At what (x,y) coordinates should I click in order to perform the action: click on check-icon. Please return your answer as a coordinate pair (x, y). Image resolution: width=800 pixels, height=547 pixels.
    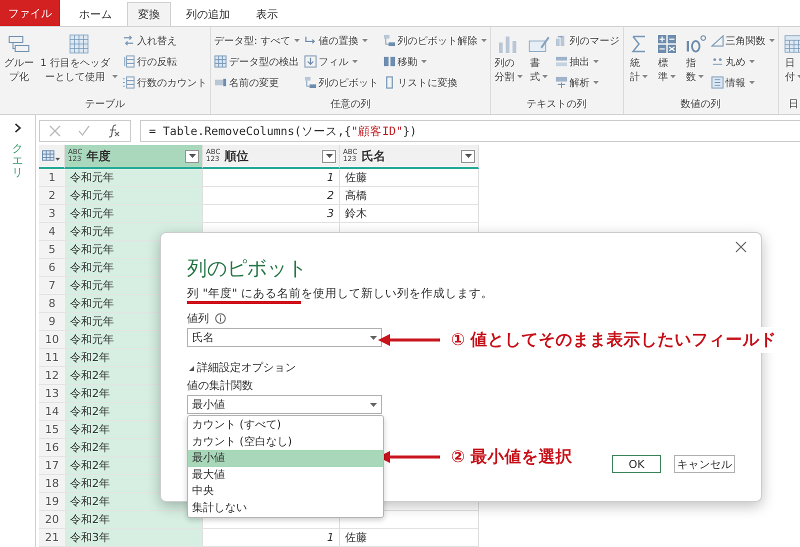
    Looking at the image, I should click on (84, 131).